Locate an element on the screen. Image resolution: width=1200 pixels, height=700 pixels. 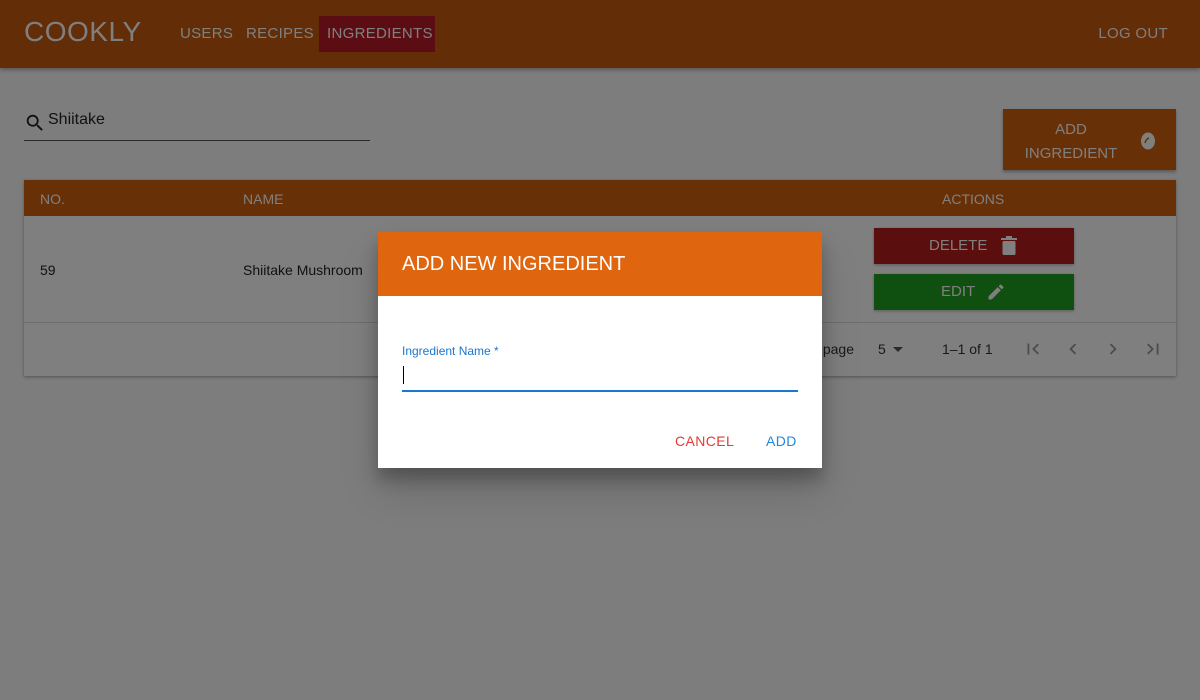
ingredient-name-field is located at coordinates (600, 377).